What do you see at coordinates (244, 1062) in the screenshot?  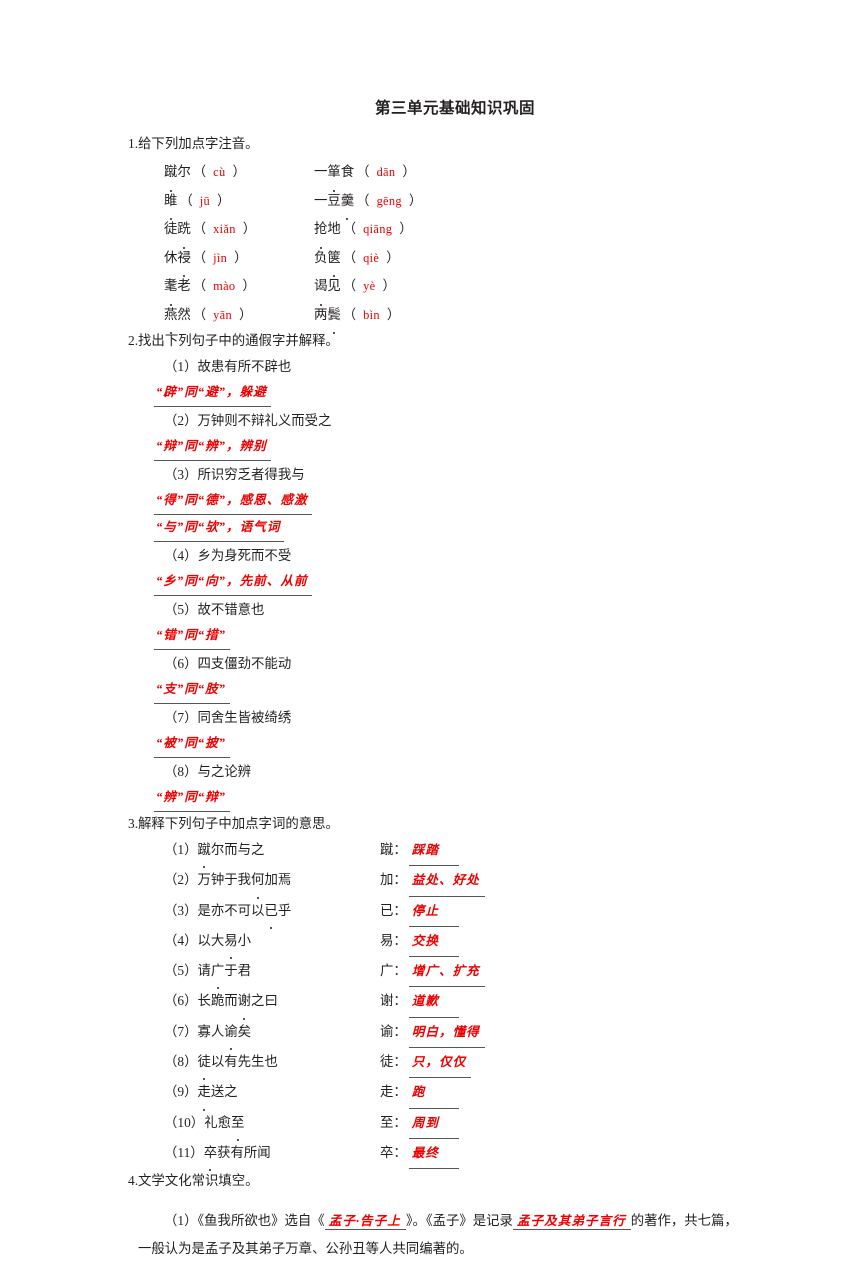 I see `section-3-question-char: 先` at bounding box center [244, 1062].